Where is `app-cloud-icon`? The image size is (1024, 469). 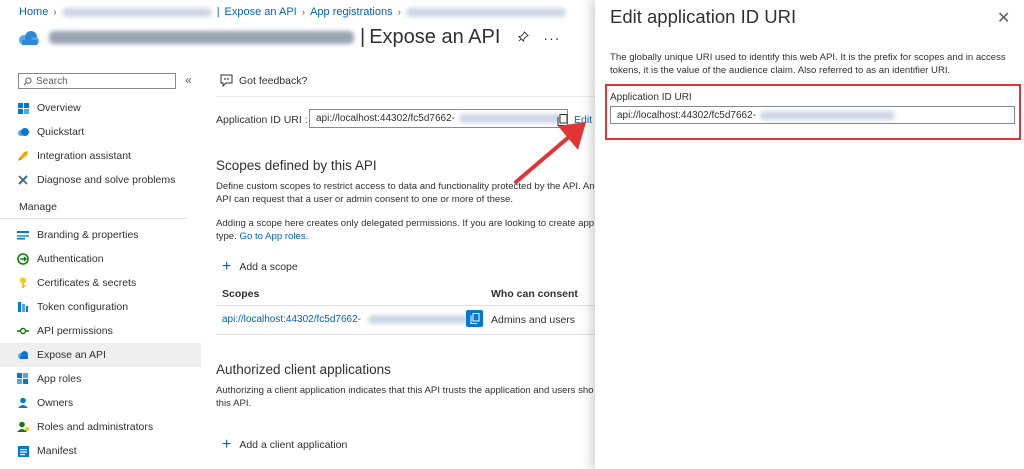
app-cloud-icon is located at coordinates (29, 37).